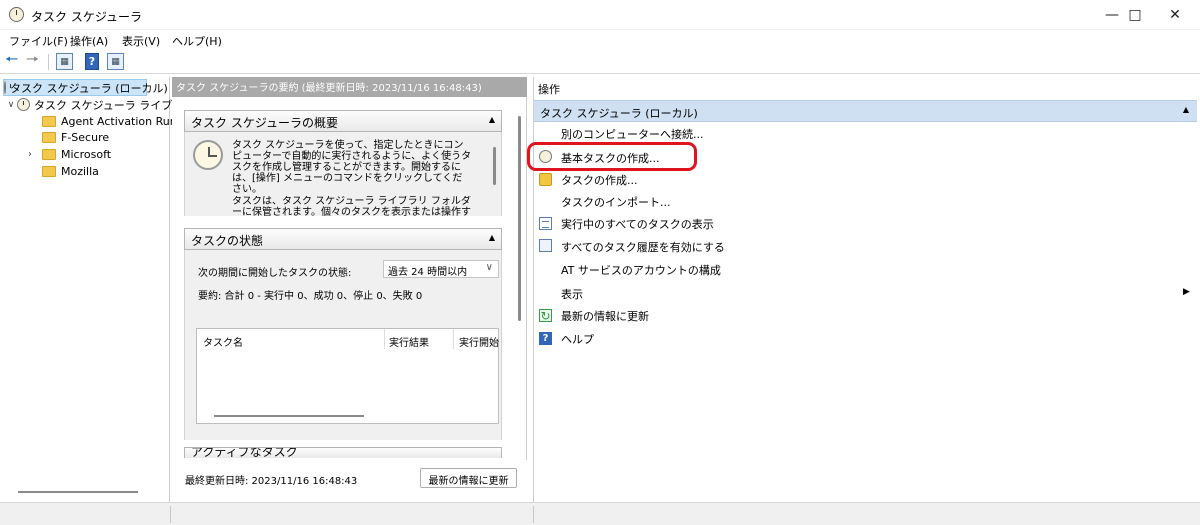 This screenshot has width=1200, height=525. I want to click on tree-item-label: Microsoft, so click(86, 154).